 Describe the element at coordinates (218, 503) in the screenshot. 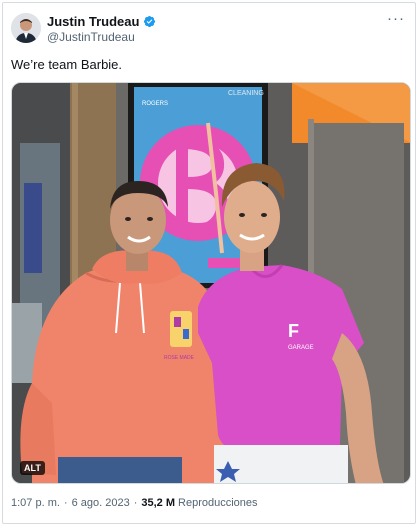

I see `views-label: Reproducciones` at that location.